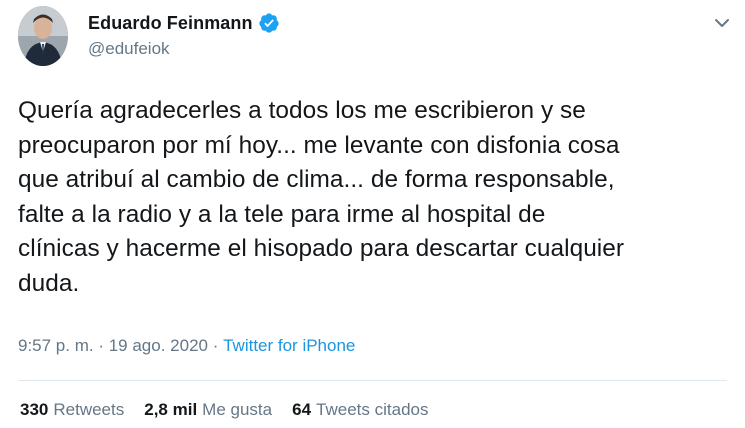 The image size is (745, 428). What do you see at coordinates (49, 283) in the screenshot?
I see `tweet-text-line: duda.` at bounding box center [49, 283].